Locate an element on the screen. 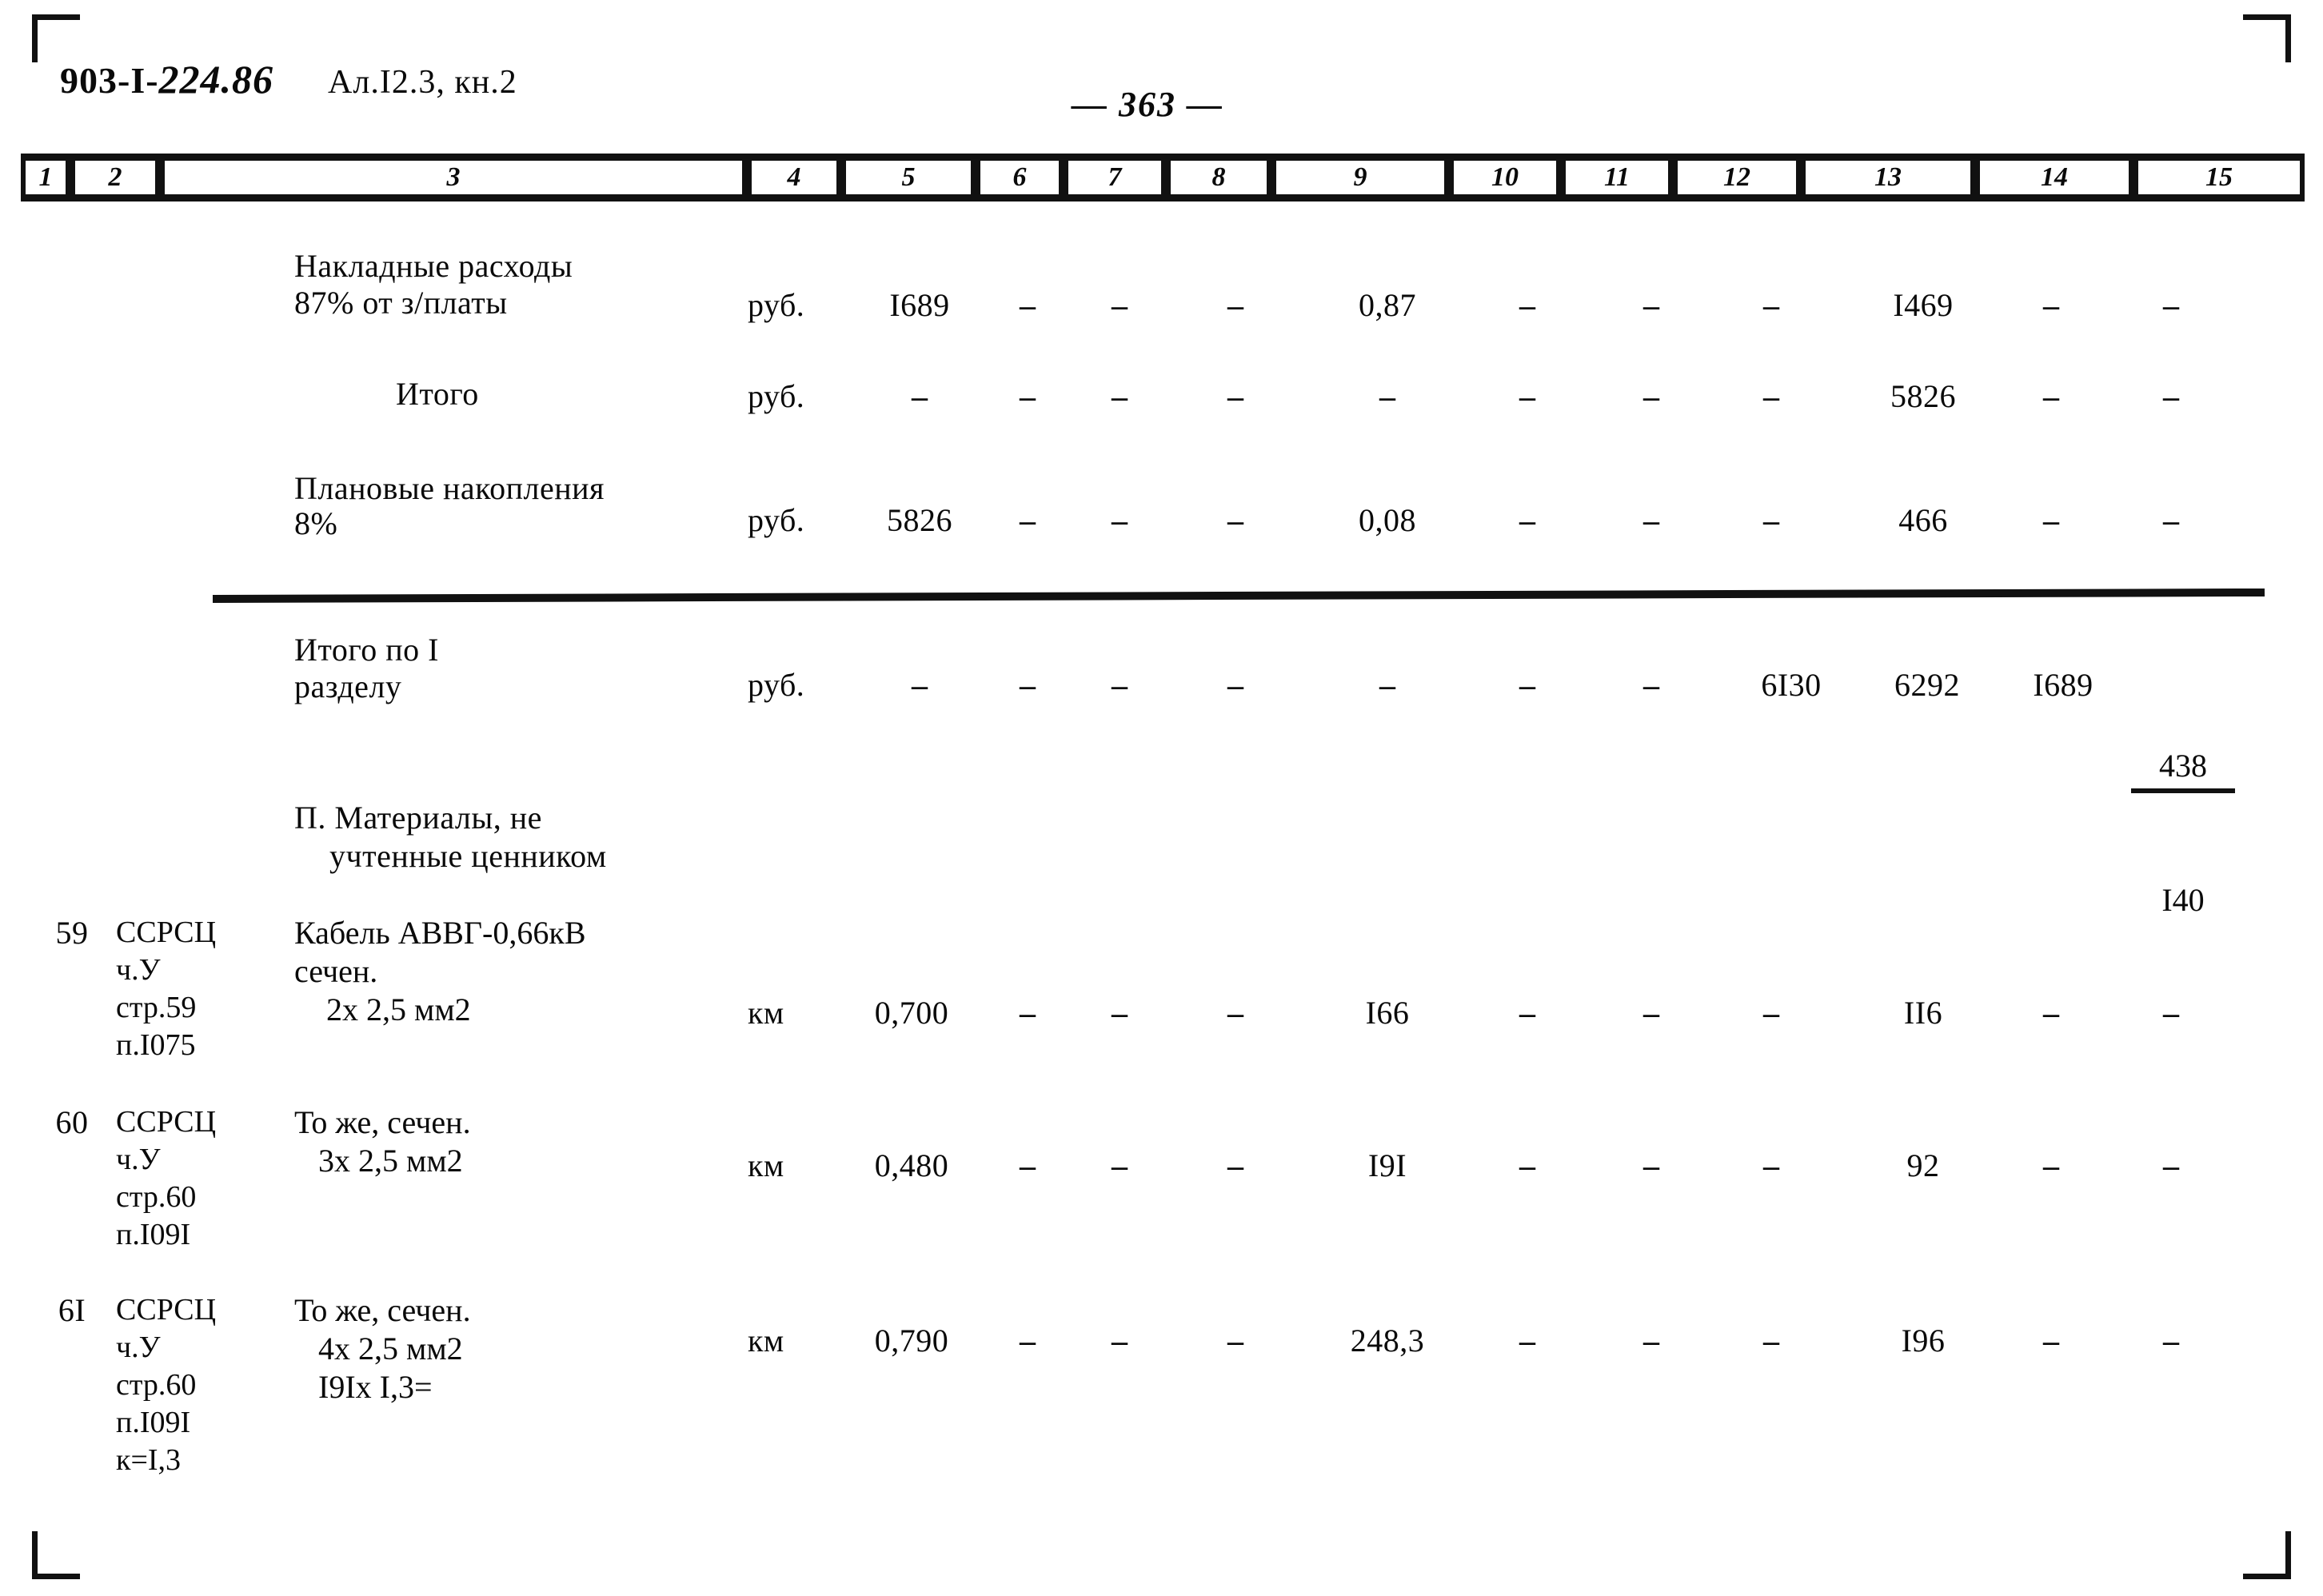 The height and width of the screenshot is (1596, 2323). material-row-61-desc3: I9Iх I,3= is located at coordinates (363, 1387).